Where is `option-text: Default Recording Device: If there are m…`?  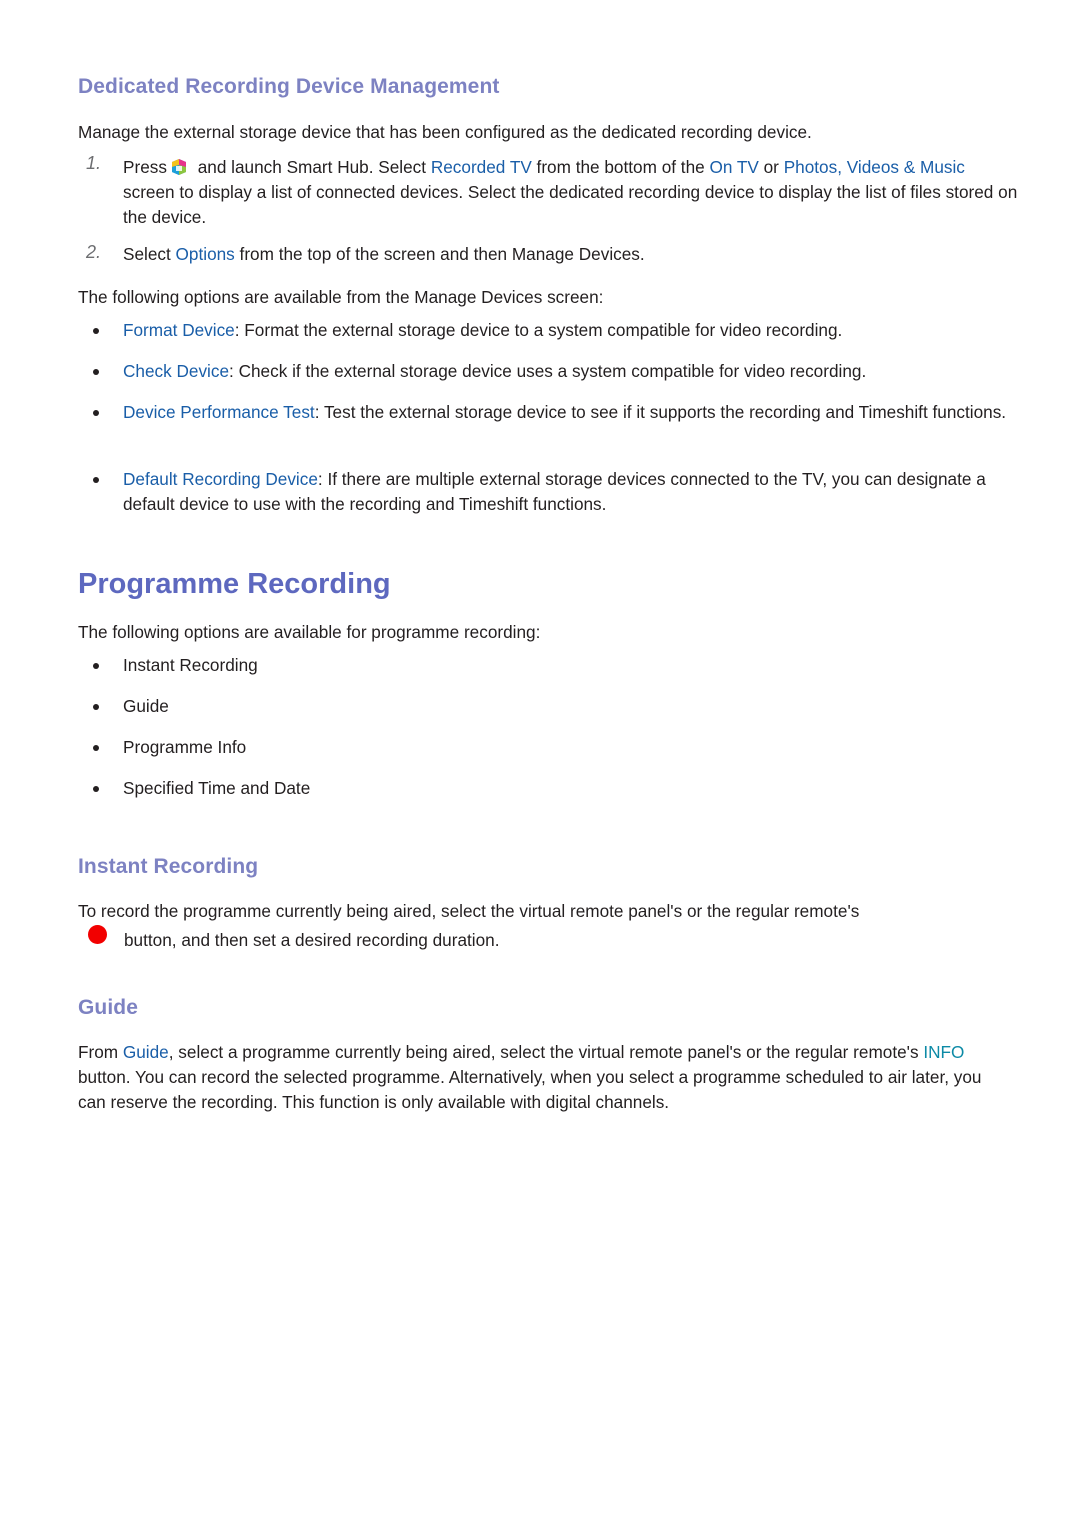
option-text: Default Recording Device: If there are m… is located at coordinates (570, 492).